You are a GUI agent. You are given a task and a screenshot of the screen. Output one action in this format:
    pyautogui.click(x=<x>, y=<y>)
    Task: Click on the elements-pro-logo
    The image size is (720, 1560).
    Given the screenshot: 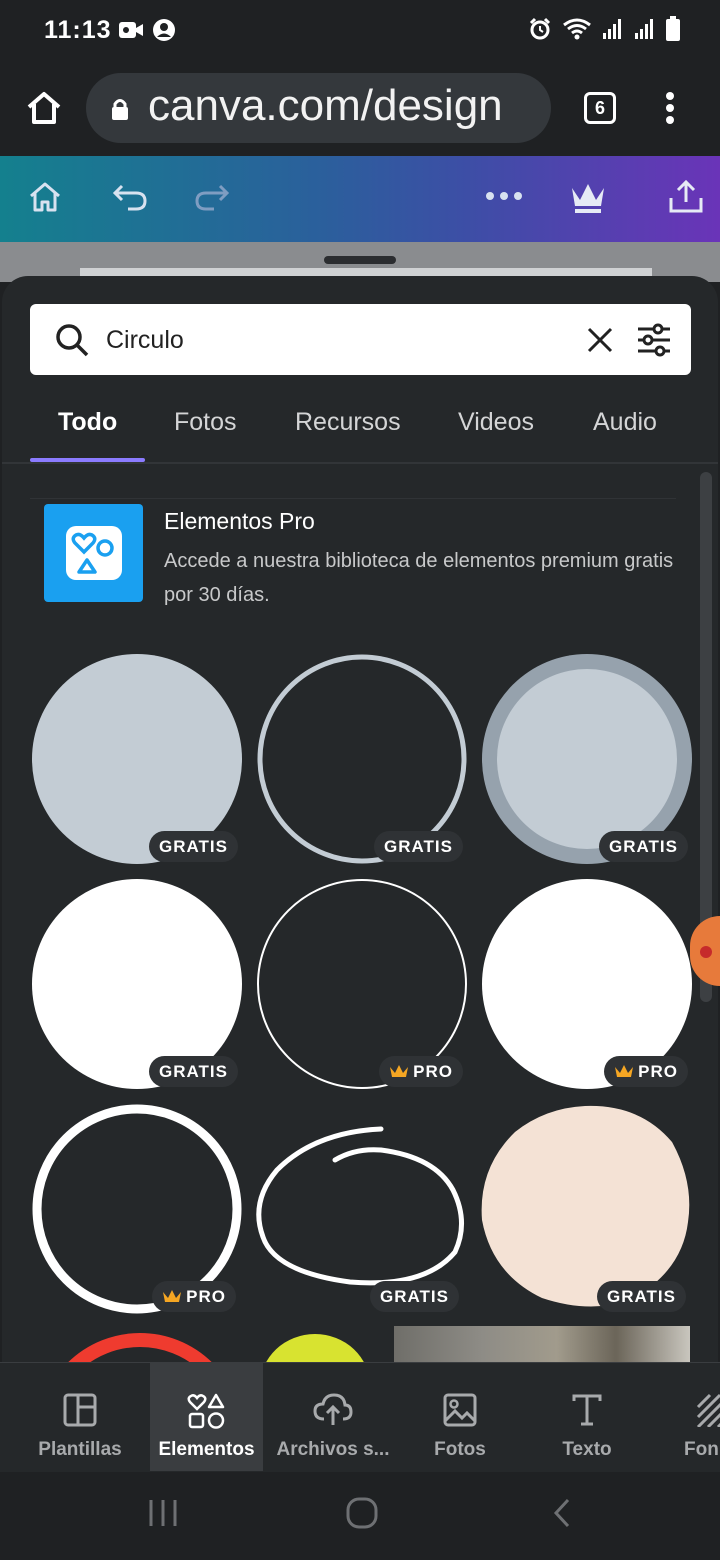 What is the action you would take?
    pyautogui.click(x=93, y=553)
    